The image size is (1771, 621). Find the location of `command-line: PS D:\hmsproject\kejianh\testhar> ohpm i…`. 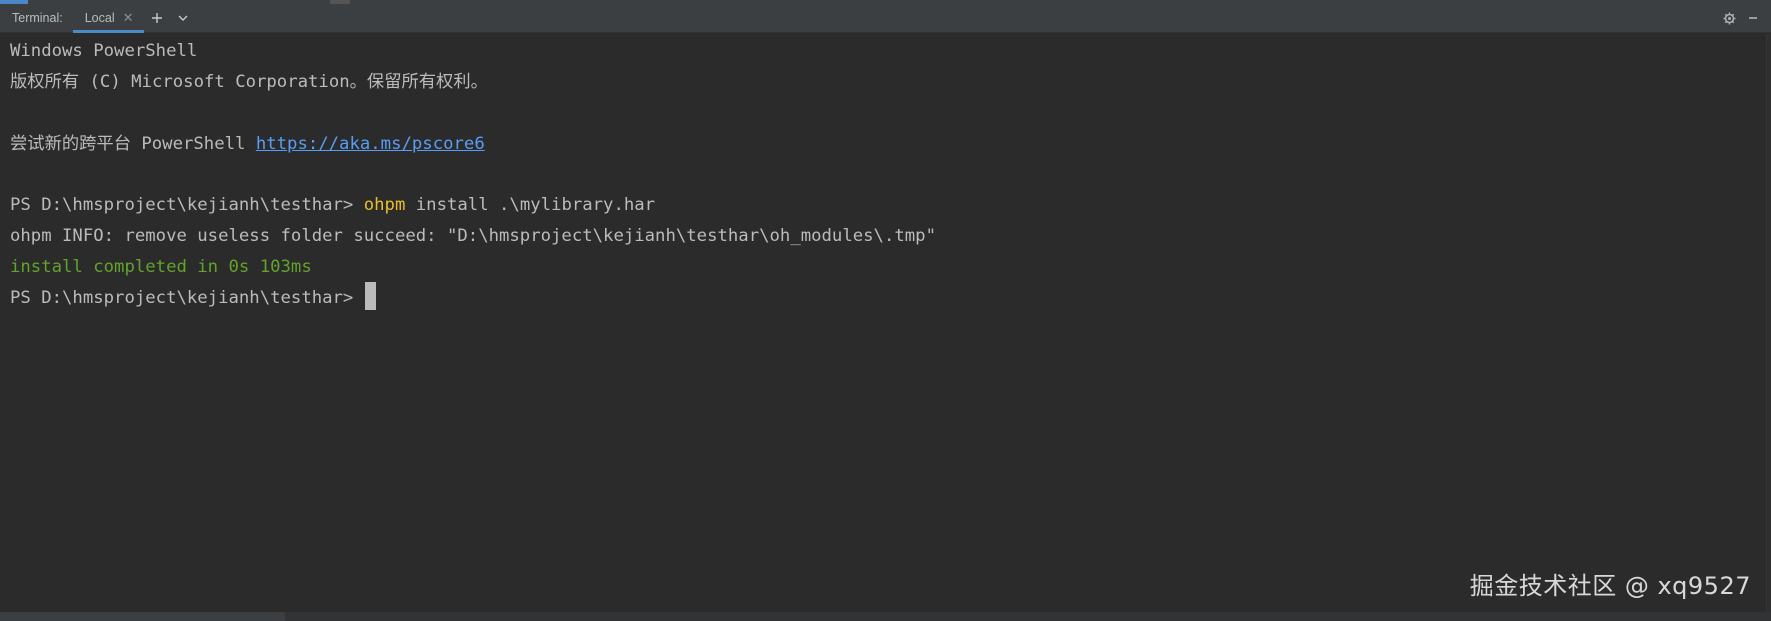

command-line: PS D:\hmsproject\kejianh\testhar> ohpm i… is located at coordinates (890, 205).